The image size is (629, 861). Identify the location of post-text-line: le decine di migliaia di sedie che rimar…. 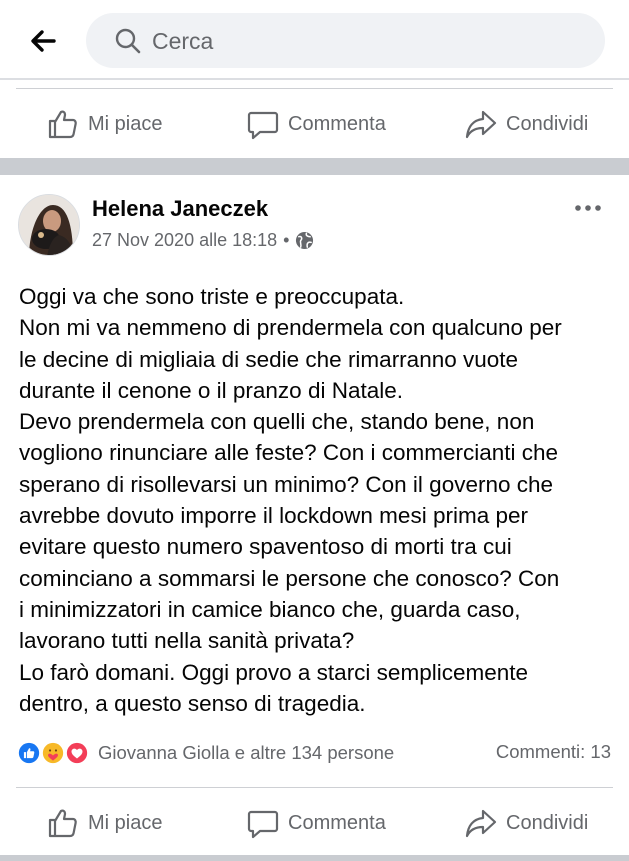
(269, 359).